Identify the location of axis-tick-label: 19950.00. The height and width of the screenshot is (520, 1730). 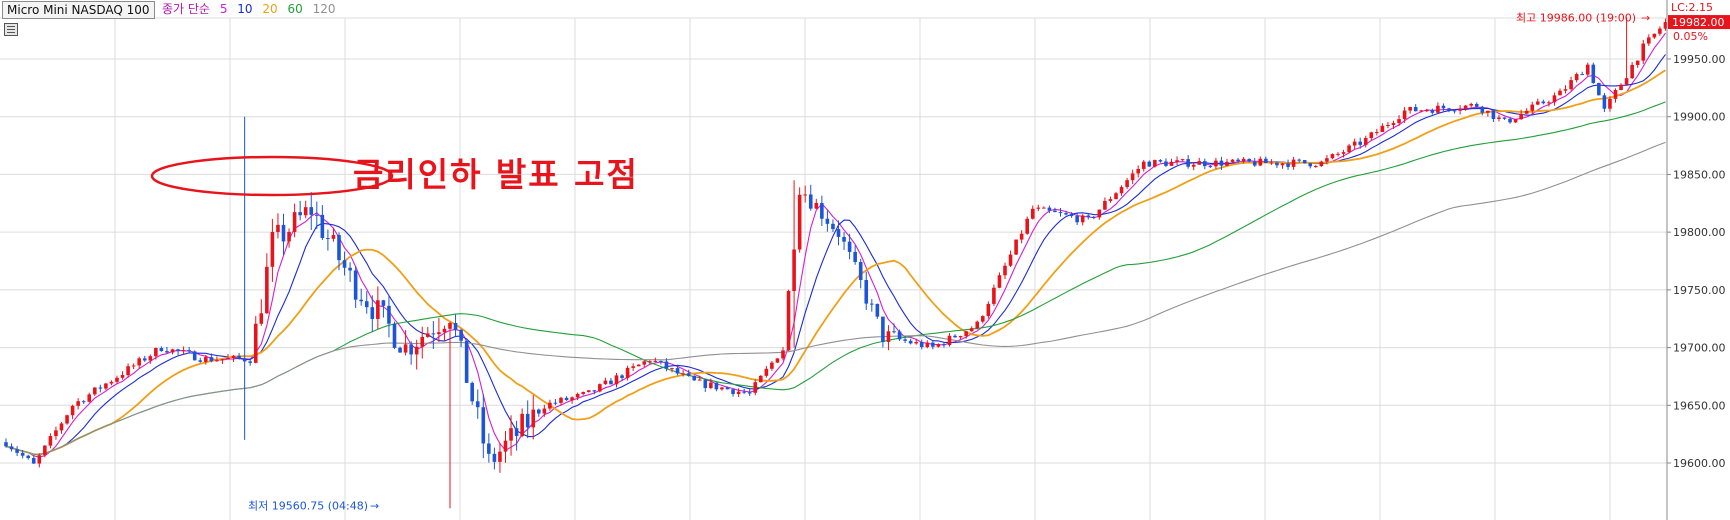
(1699, 59).